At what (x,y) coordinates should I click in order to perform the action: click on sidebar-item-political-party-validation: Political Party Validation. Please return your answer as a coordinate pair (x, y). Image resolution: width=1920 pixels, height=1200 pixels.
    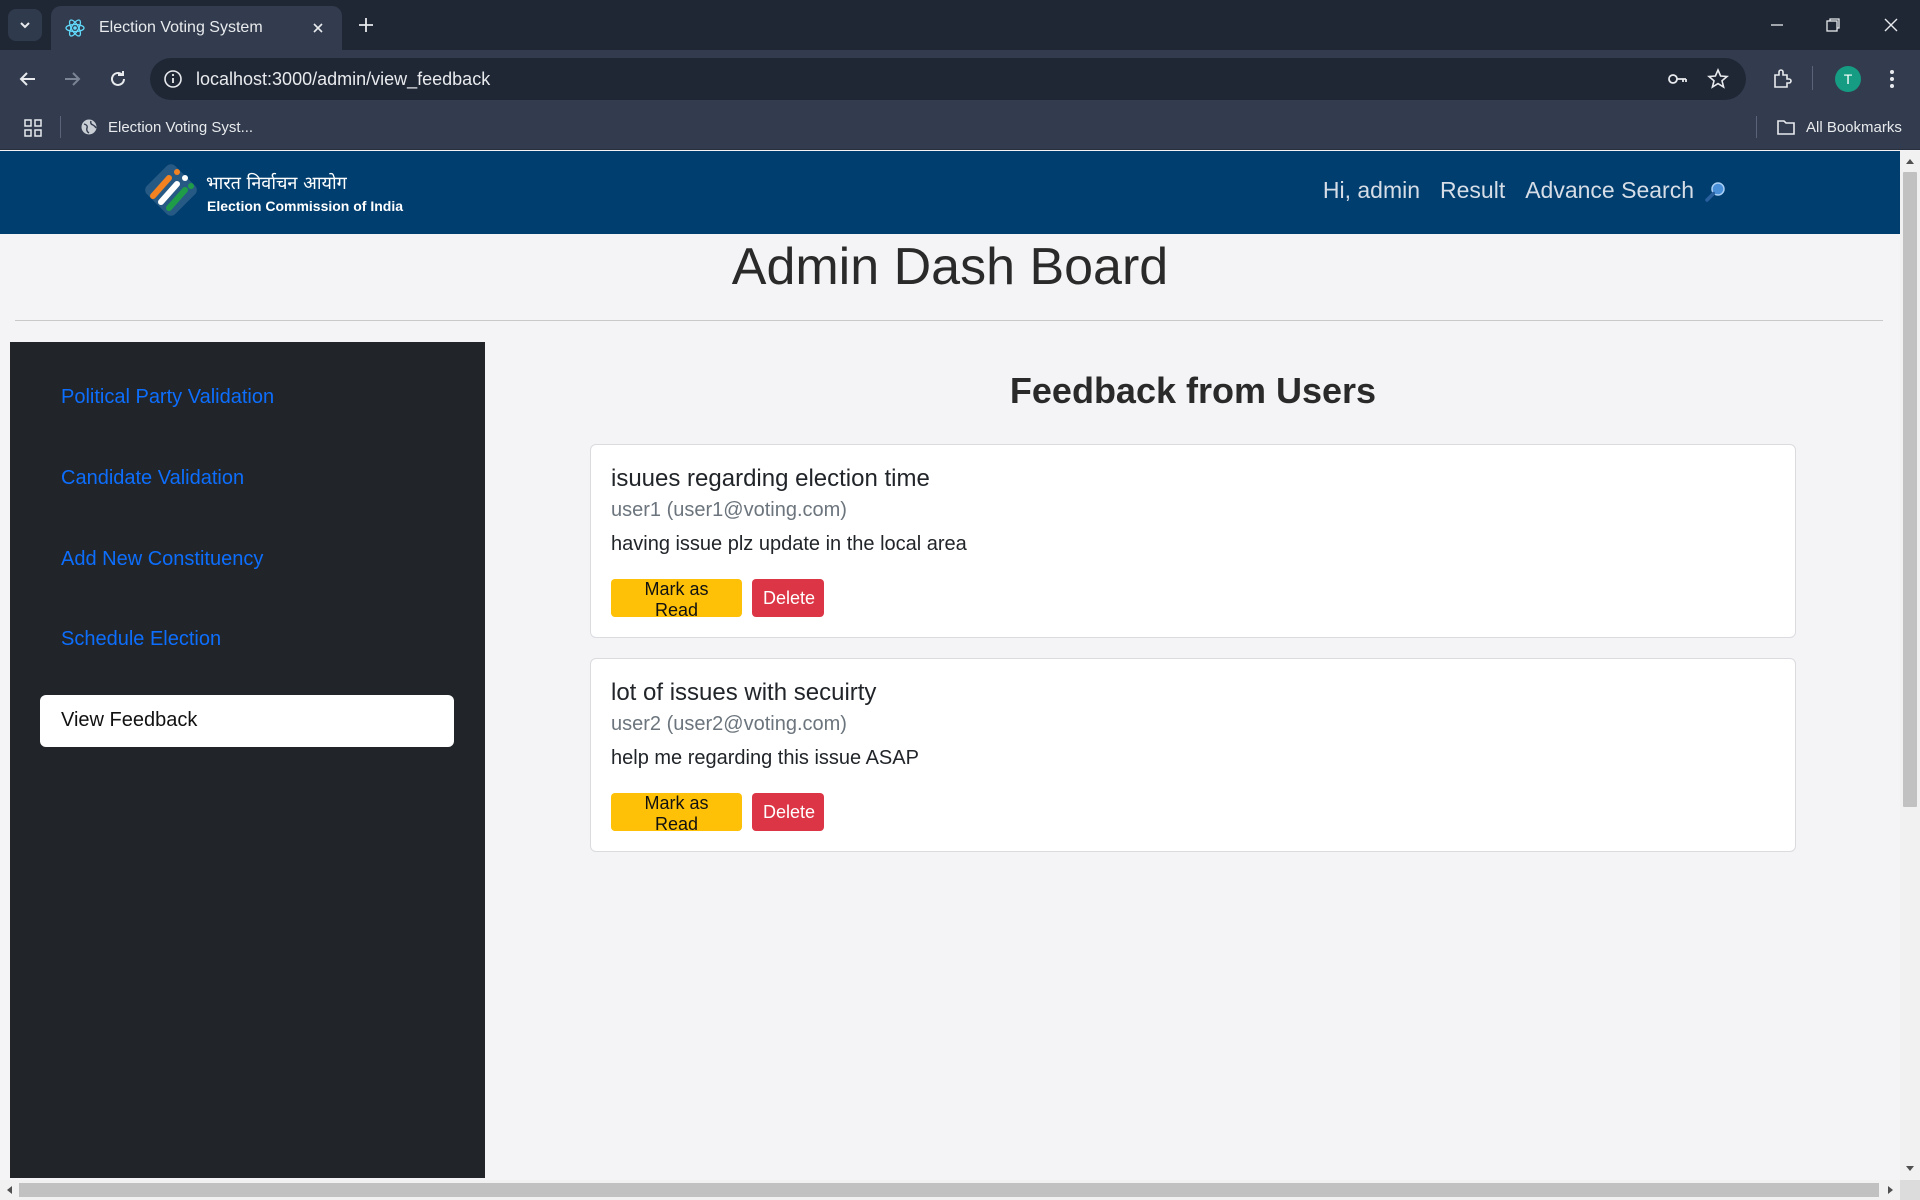
    Looking at the image, I should click on (167, 397).